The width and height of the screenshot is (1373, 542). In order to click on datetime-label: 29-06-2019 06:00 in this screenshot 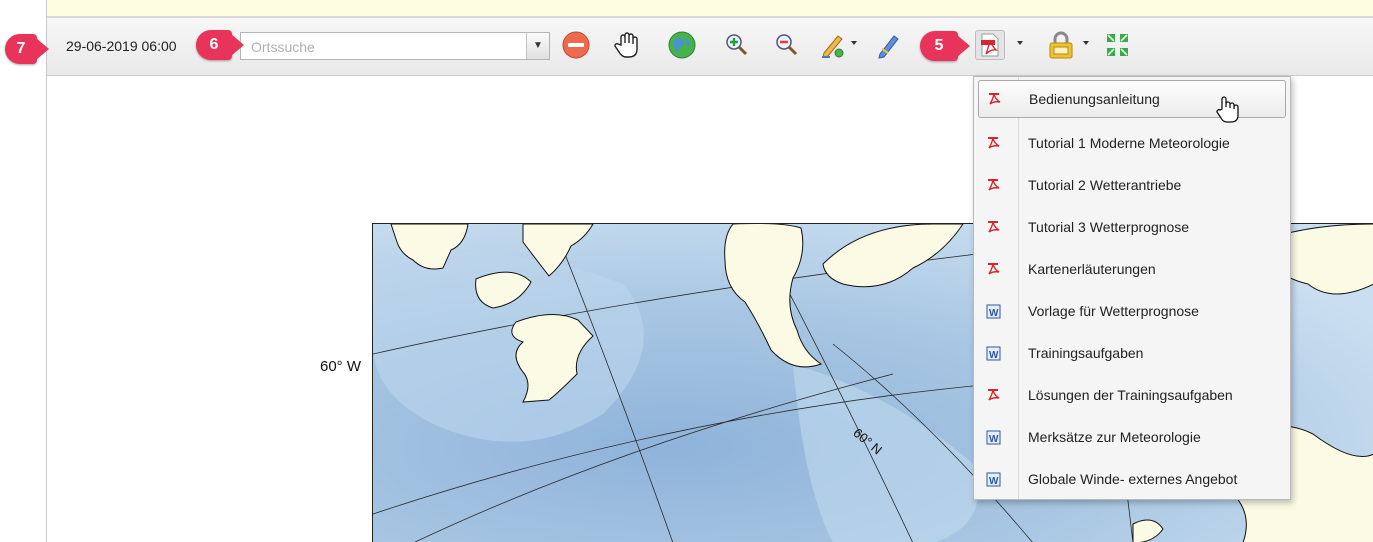, I will do `click(121, 46)`.